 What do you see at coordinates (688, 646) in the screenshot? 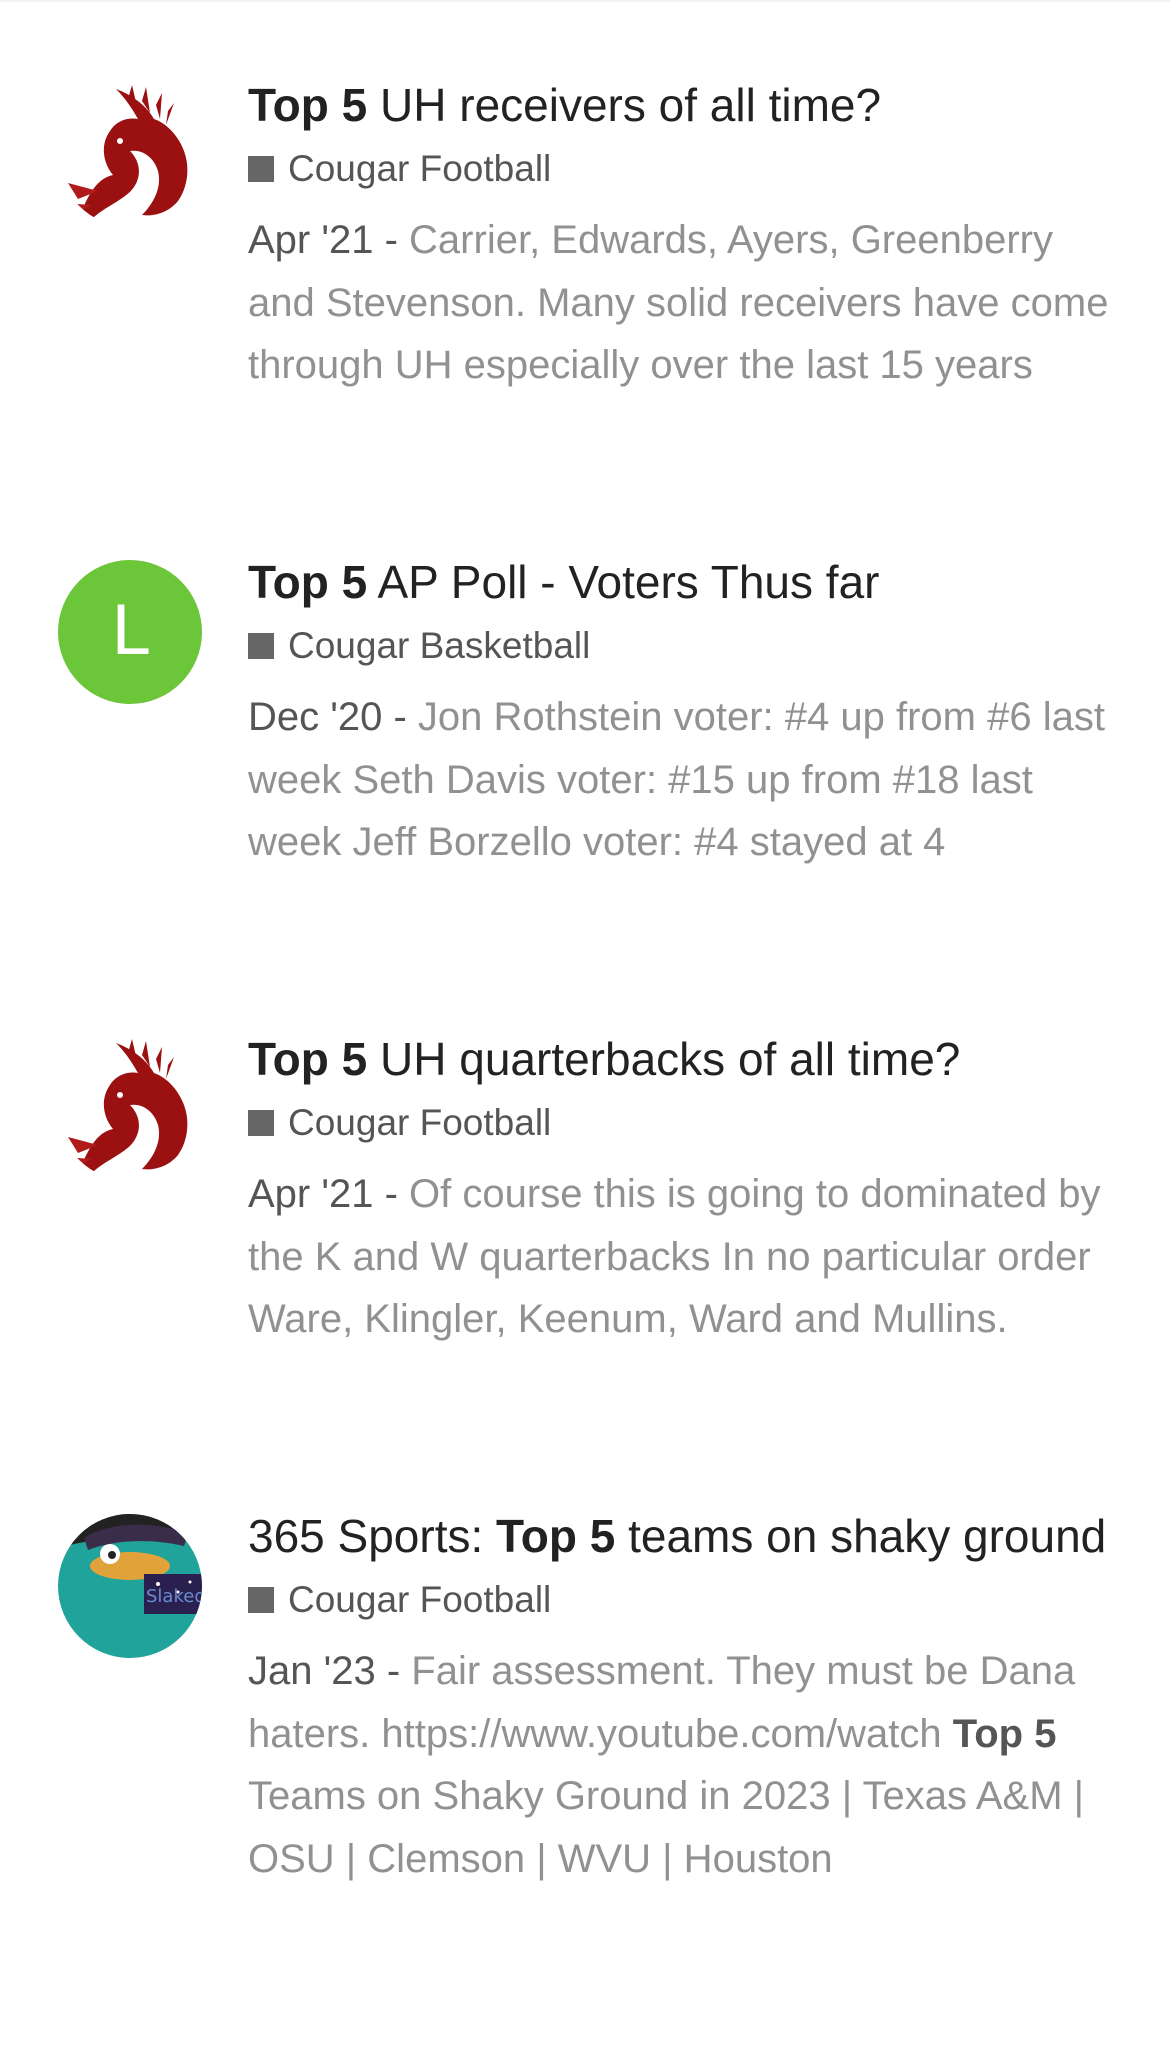
I see `category-badge: Cougar Basketball` at bounding box center [688, 646].